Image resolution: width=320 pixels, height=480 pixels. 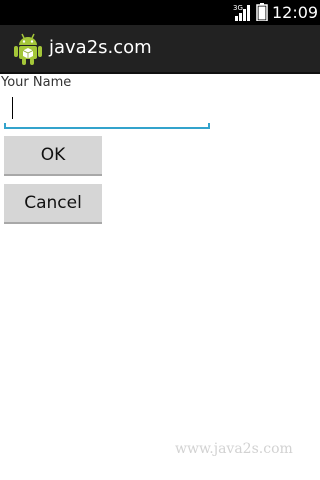 I want to click on name-input, so click(x=107, y=111).